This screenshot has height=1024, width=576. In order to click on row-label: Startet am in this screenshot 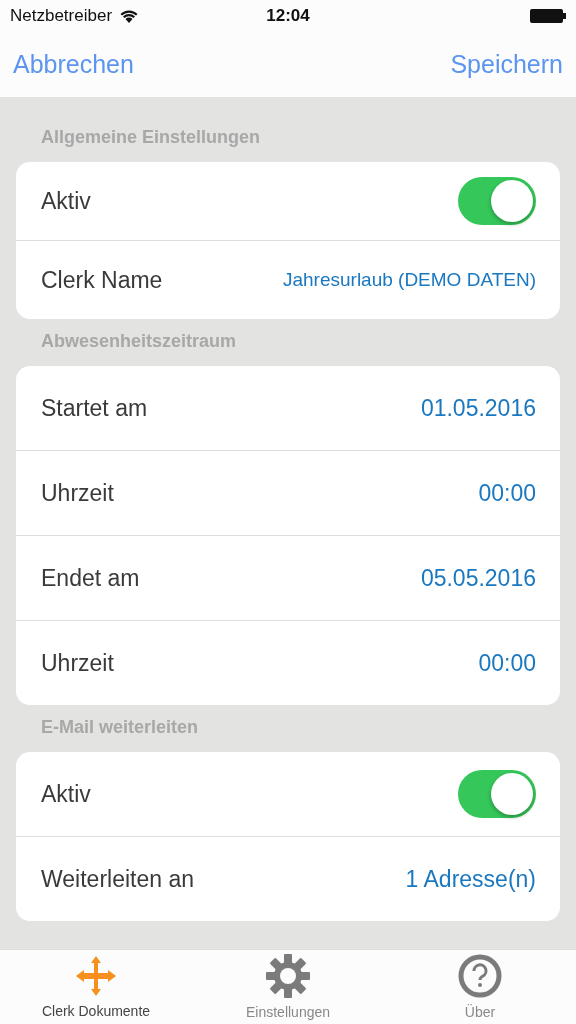, I will do `click(94, 408)`.